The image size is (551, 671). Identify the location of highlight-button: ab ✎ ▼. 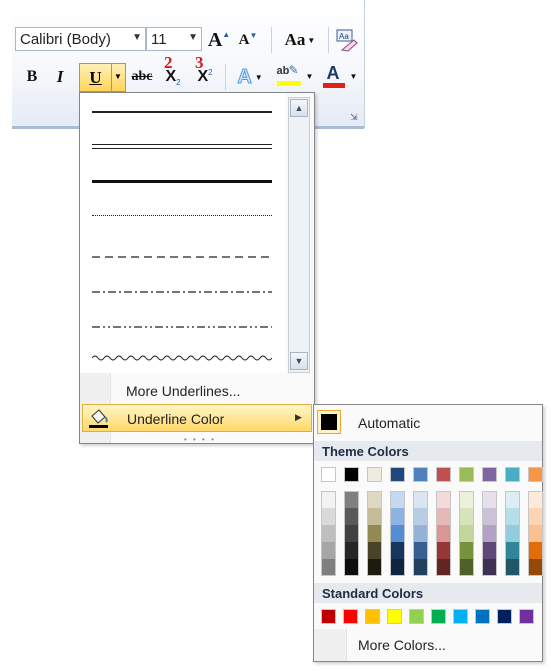
(295, 76).